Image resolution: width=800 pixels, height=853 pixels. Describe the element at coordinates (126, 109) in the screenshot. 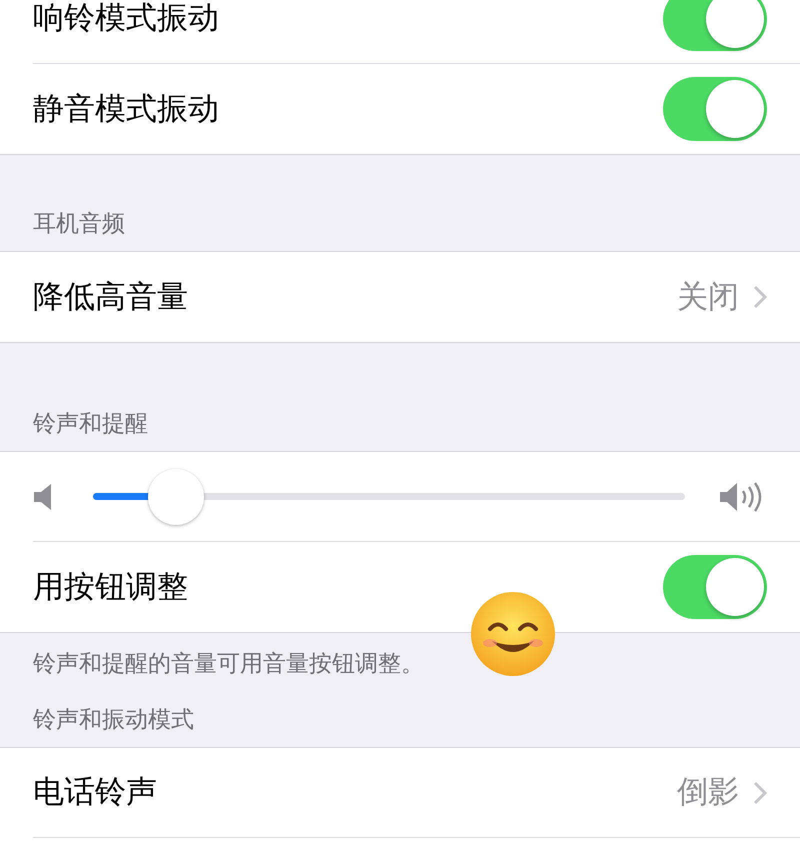

I see `row-label: 静音模式振动` at that location.